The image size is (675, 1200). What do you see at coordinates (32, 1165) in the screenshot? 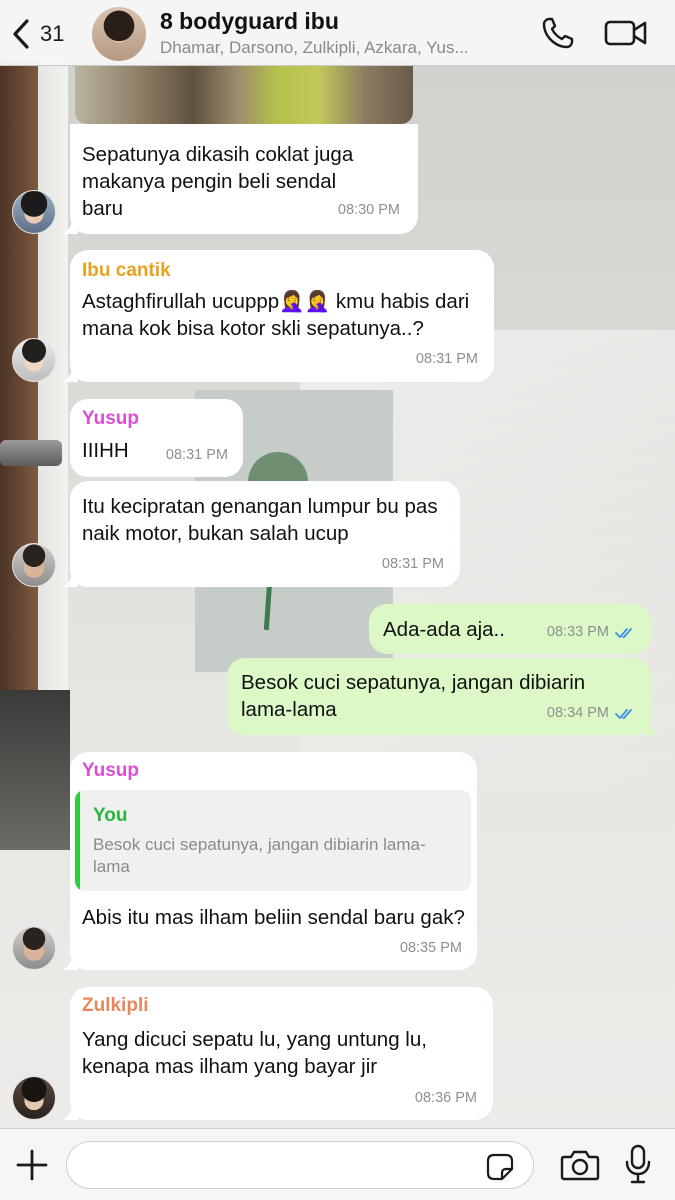
I see `plus-icon` at bounding box center [32, 1165].